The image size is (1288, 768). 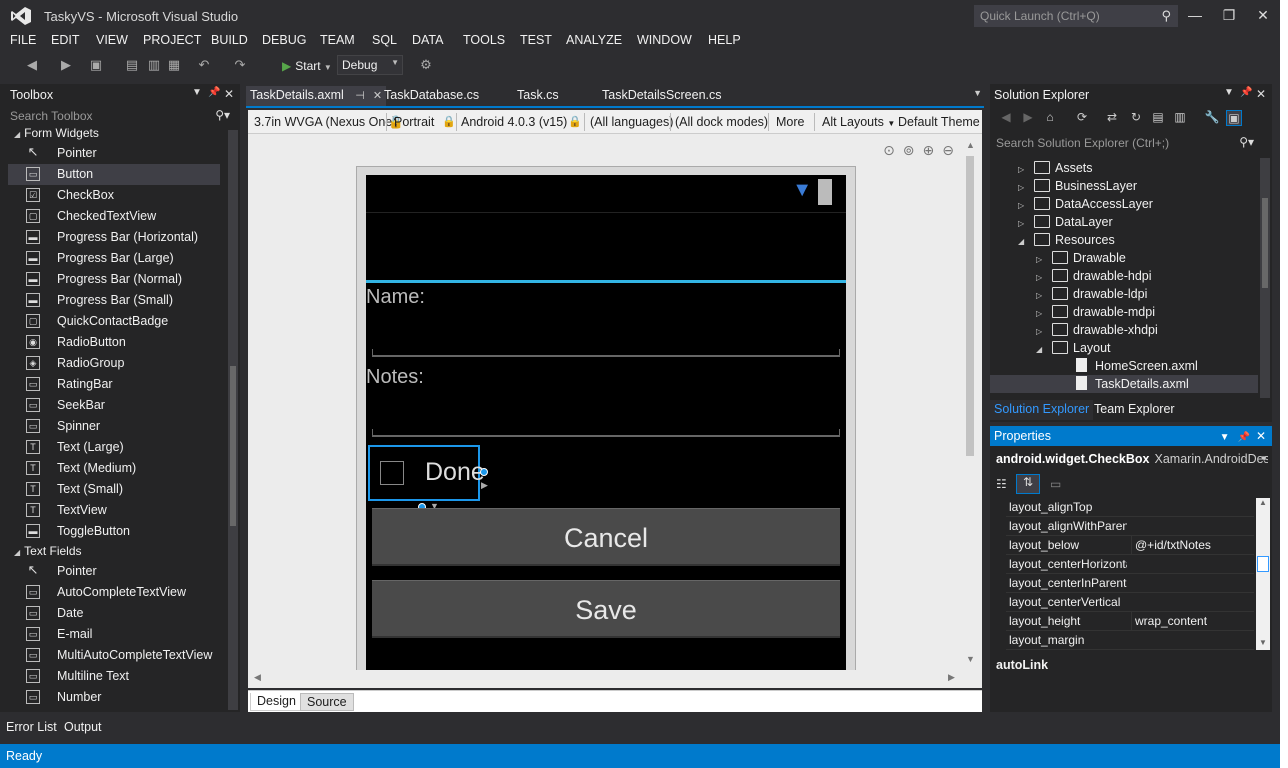 I want to click on name-edittext, so click(x=606, y=353).